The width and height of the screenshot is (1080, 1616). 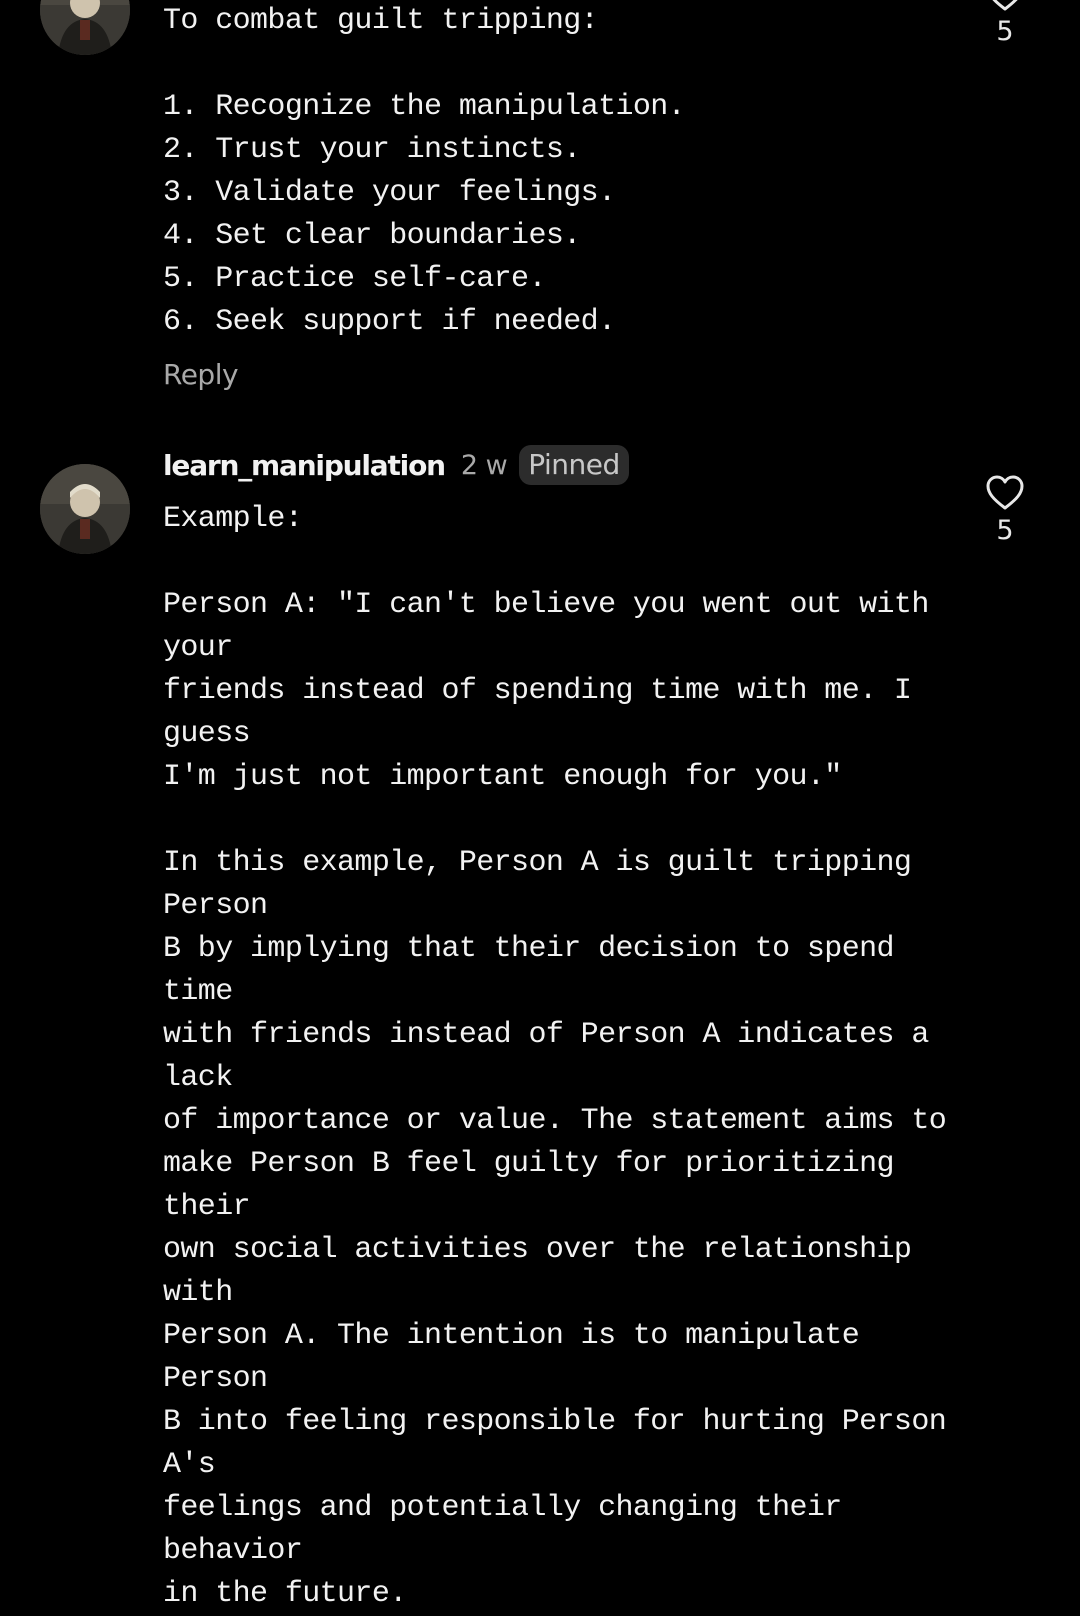 I want to click on reply-button: Reply, so click(x=201, y=374).